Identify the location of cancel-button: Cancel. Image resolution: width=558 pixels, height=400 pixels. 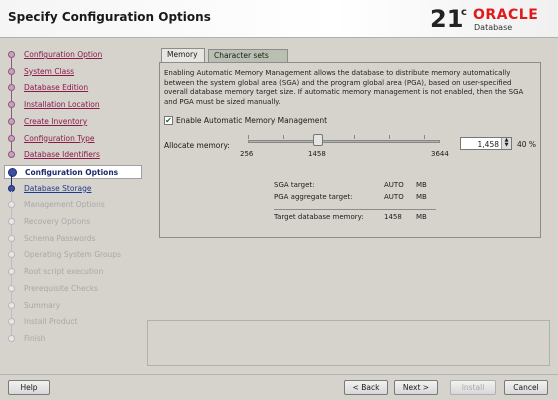
(526, 387).